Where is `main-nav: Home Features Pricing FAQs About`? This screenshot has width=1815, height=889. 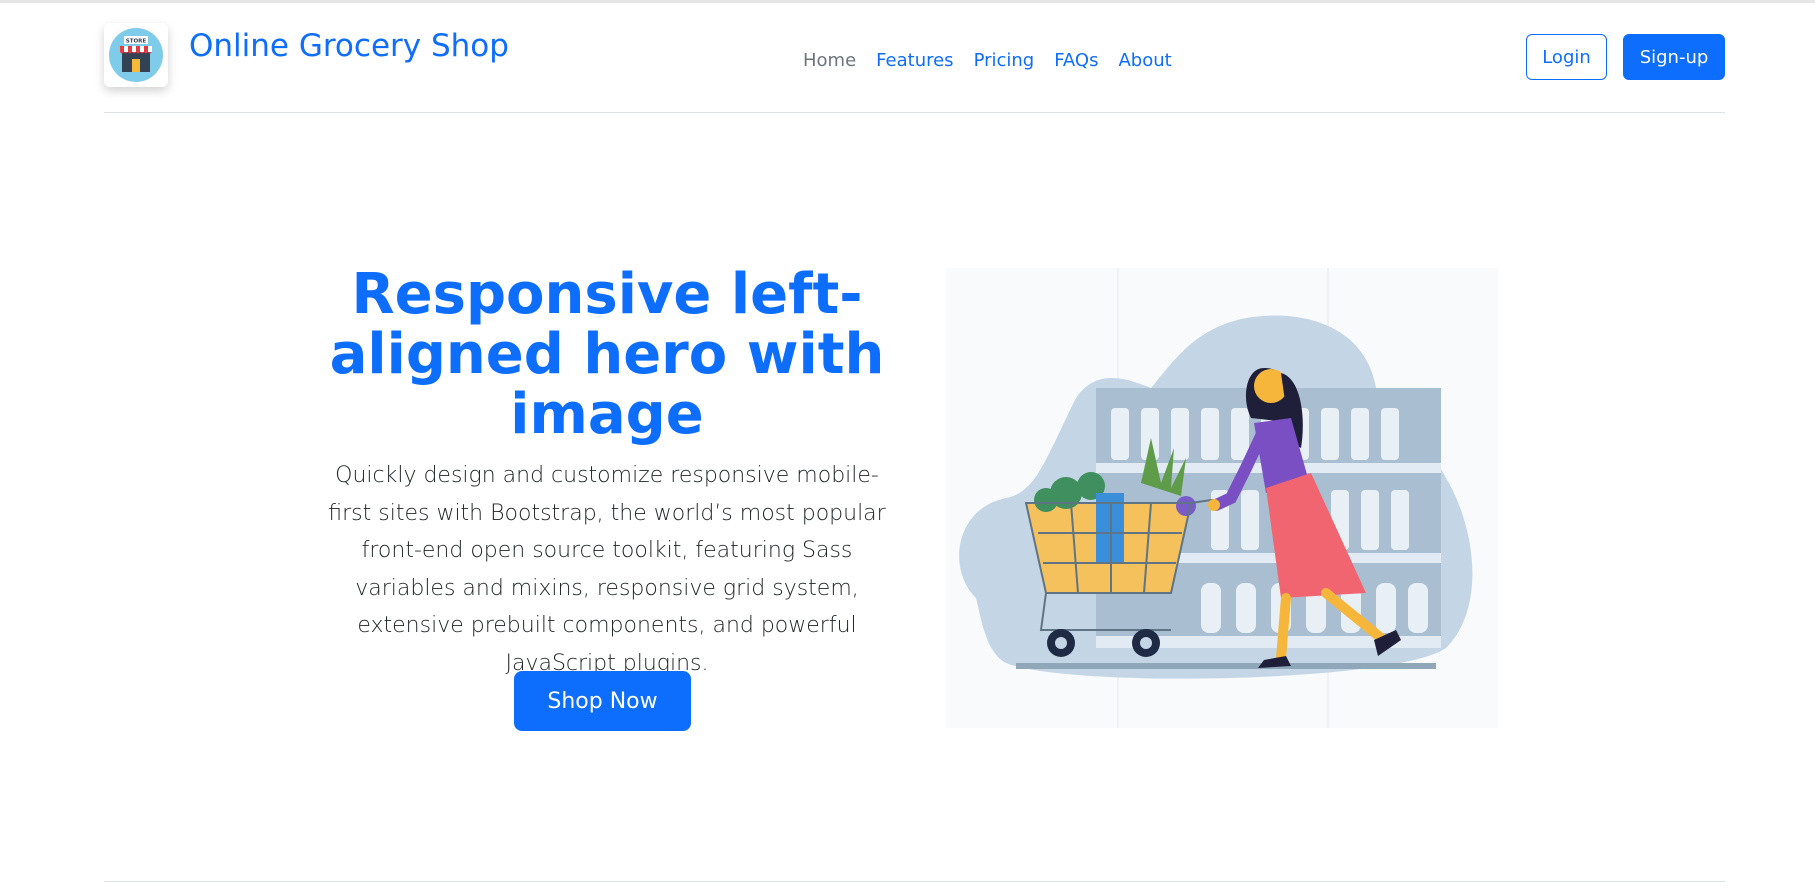
main-nav: Home Features Pricing FAQs About is located at coordinates (987, 61).